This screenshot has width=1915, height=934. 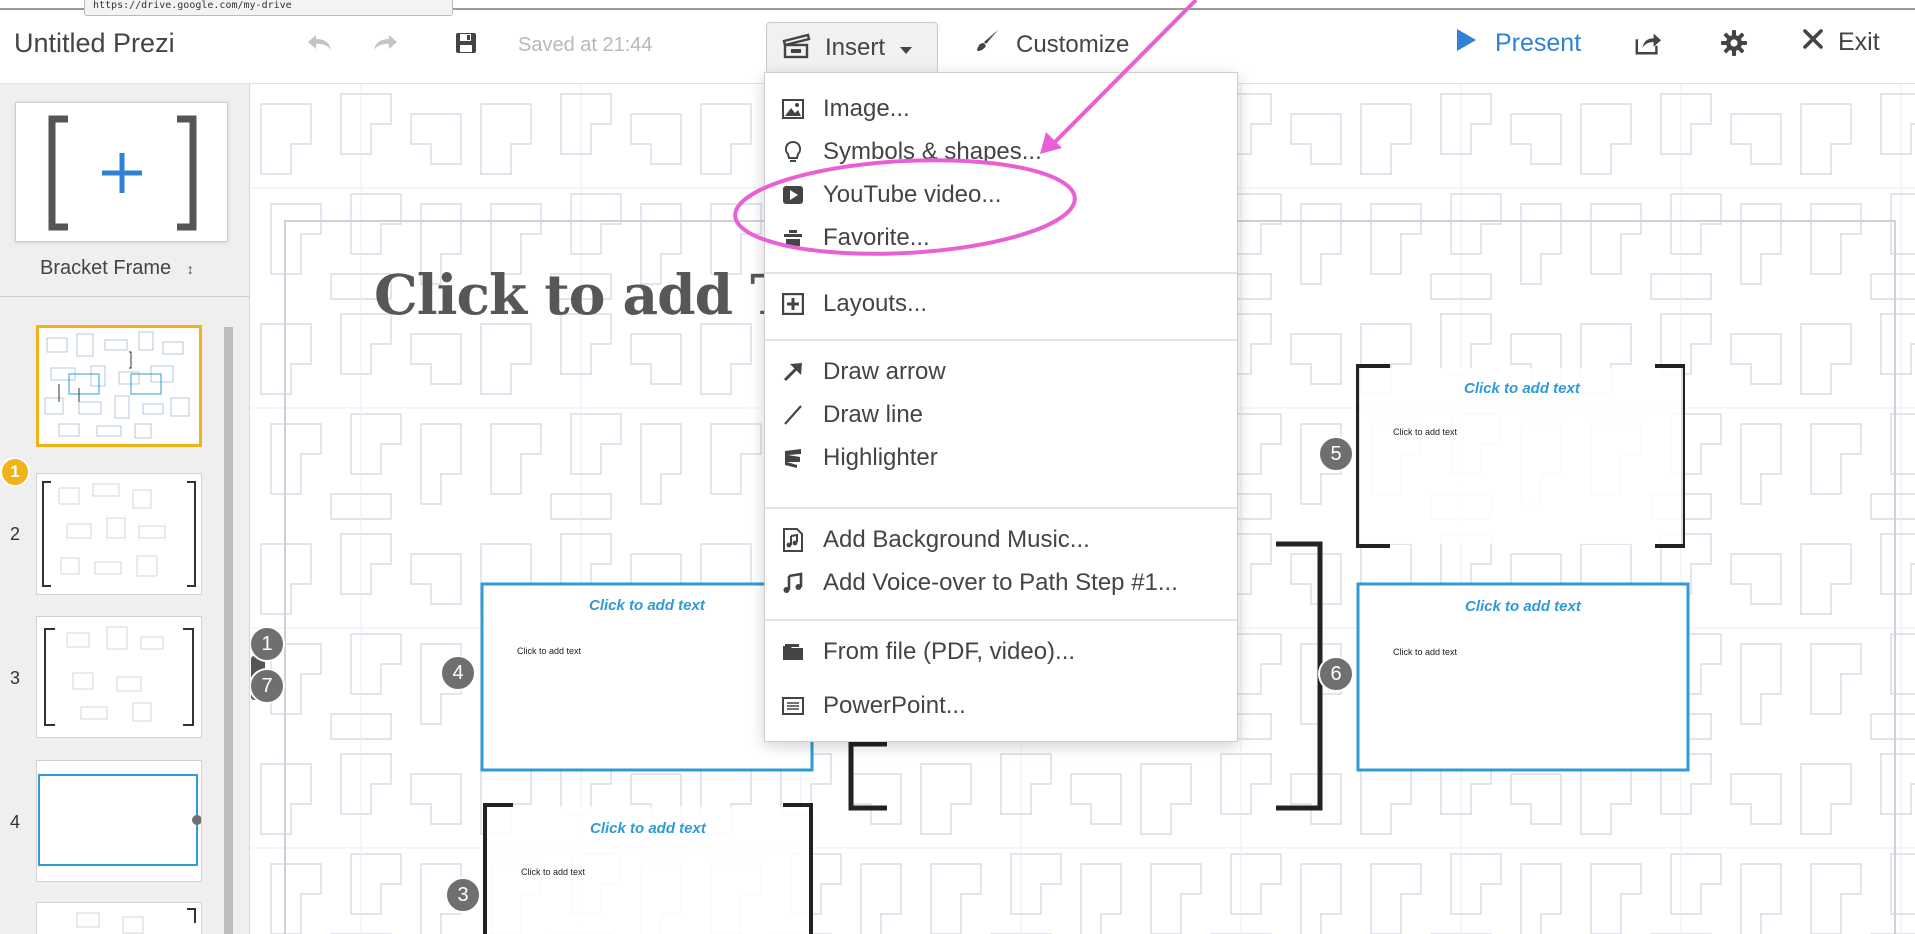 What do you see at coordinates (1813, 42) in the screenshot?
I see `close-icon` at bounding box center [1813, 42].